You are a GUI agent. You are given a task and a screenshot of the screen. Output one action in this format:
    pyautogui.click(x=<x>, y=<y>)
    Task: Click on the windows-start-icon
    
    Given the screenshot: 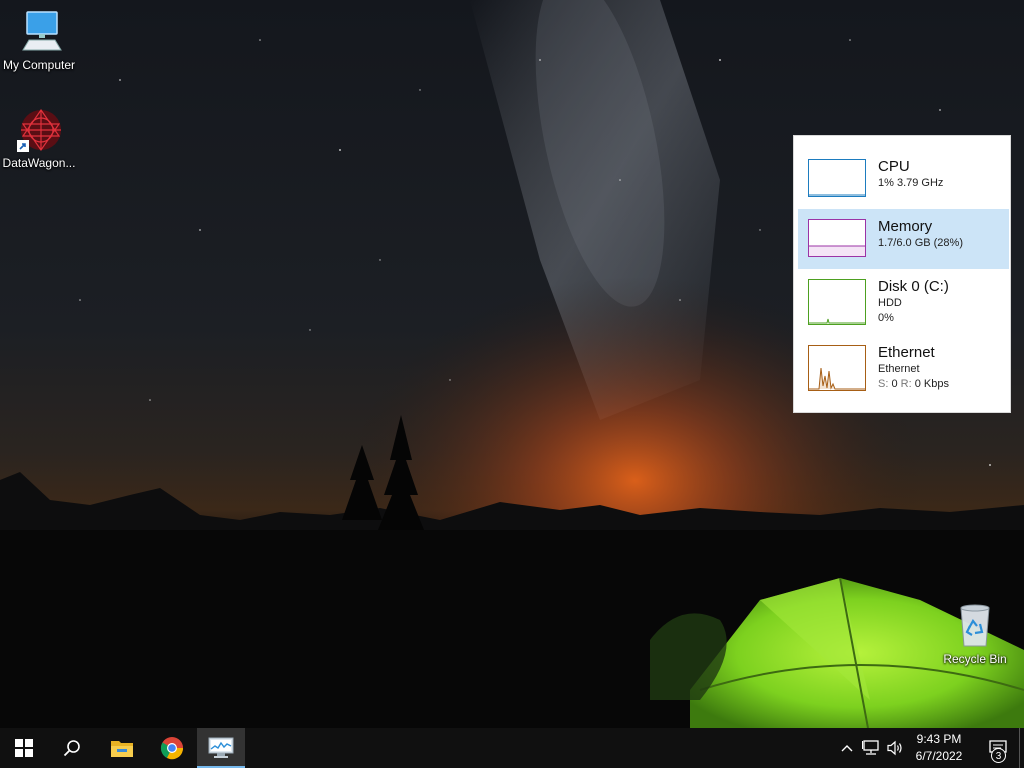 What is the action you would take?
    pyautogui.click(x=24, y=748)
    